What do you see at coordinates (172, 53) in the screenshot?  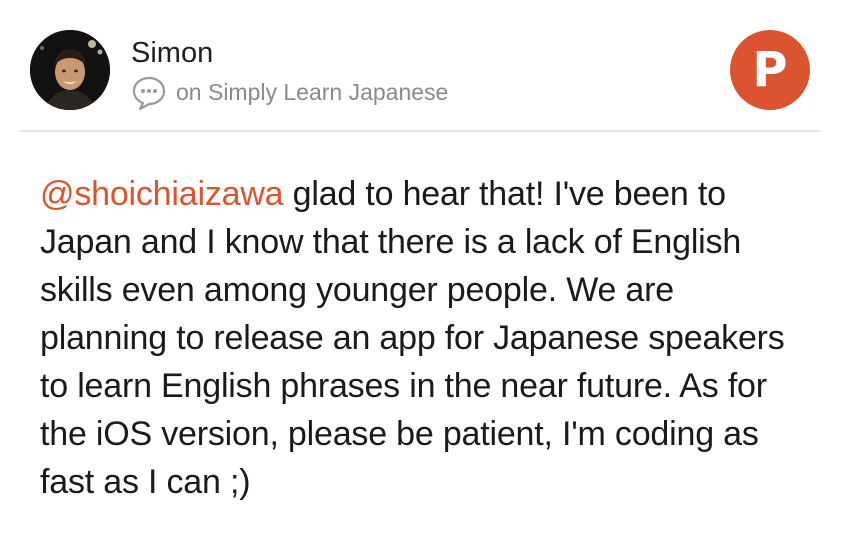 I see `author-name: Simon` at bounding box center [172, 53].